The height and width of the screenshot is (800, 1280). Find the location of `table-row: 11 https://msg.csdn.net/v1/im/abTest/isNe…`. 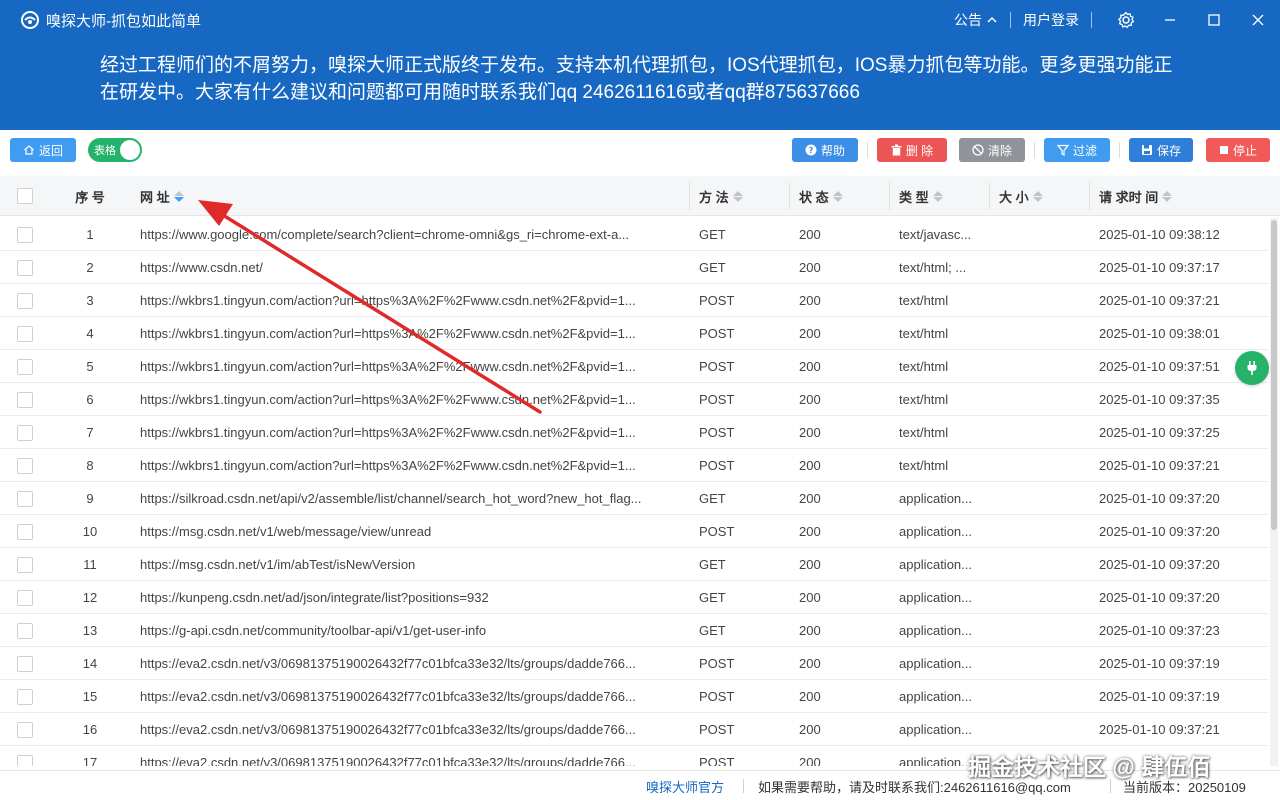

table-row: 11 https://msg.csdn.net/v1/im/abTest/isNe… is located at coordinates (634, 564).